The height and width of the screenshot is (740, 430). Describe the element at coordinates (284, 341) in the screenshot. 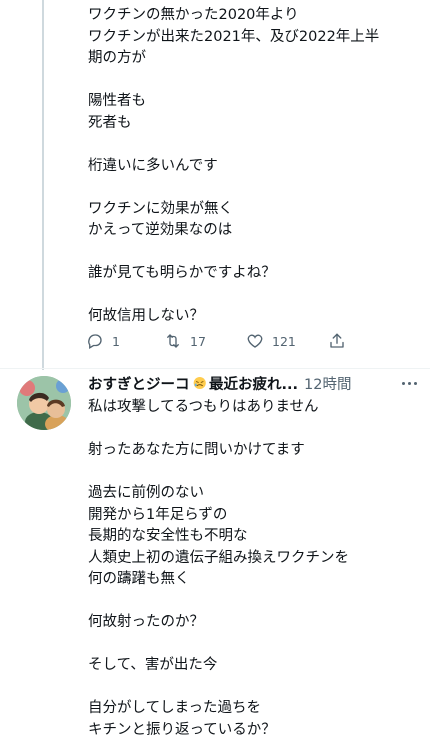

I see `like-count: 121` at that location.